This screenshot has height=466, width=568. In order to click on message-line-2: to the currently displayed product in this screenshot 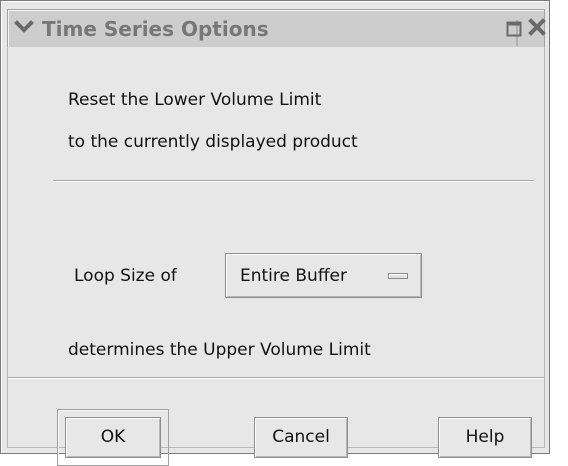, I will do `click(213, 142)`.